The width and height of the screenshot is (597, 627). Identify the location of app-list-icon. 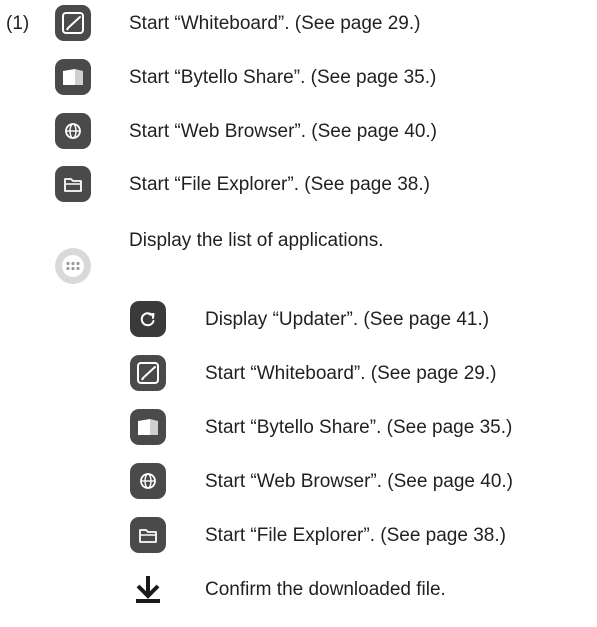
(73, 266).